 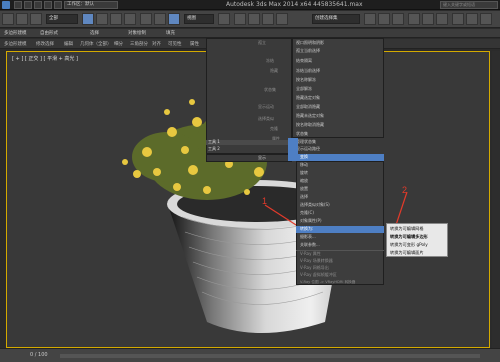 What do you see at coordinates (48, 5) in the screenshot?
I see `undo-icon` at bounding box center [48, 5].